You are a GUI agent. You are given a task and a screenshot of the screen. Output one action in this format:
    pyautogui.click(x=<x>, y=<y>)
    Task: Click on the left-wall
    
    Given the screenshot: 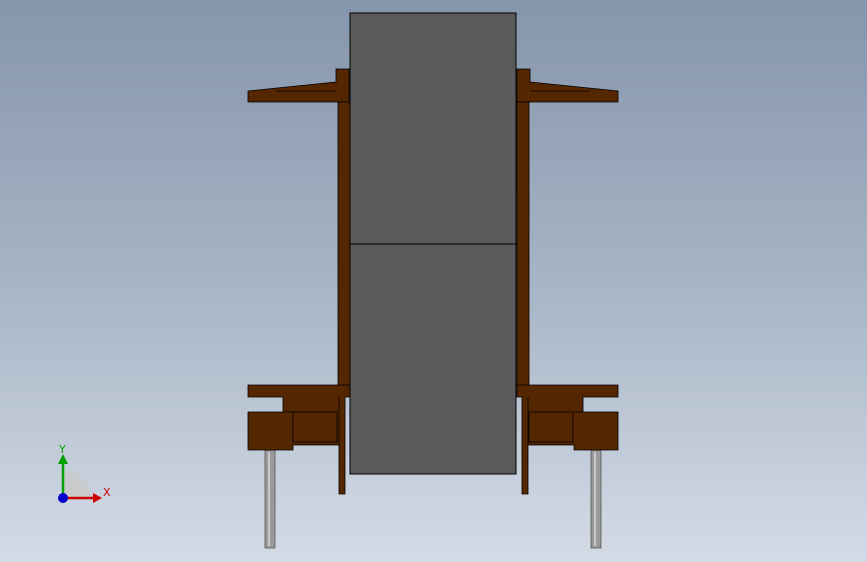 What is the action you would take?
    pyautogui.click(x=344, y=244)
    